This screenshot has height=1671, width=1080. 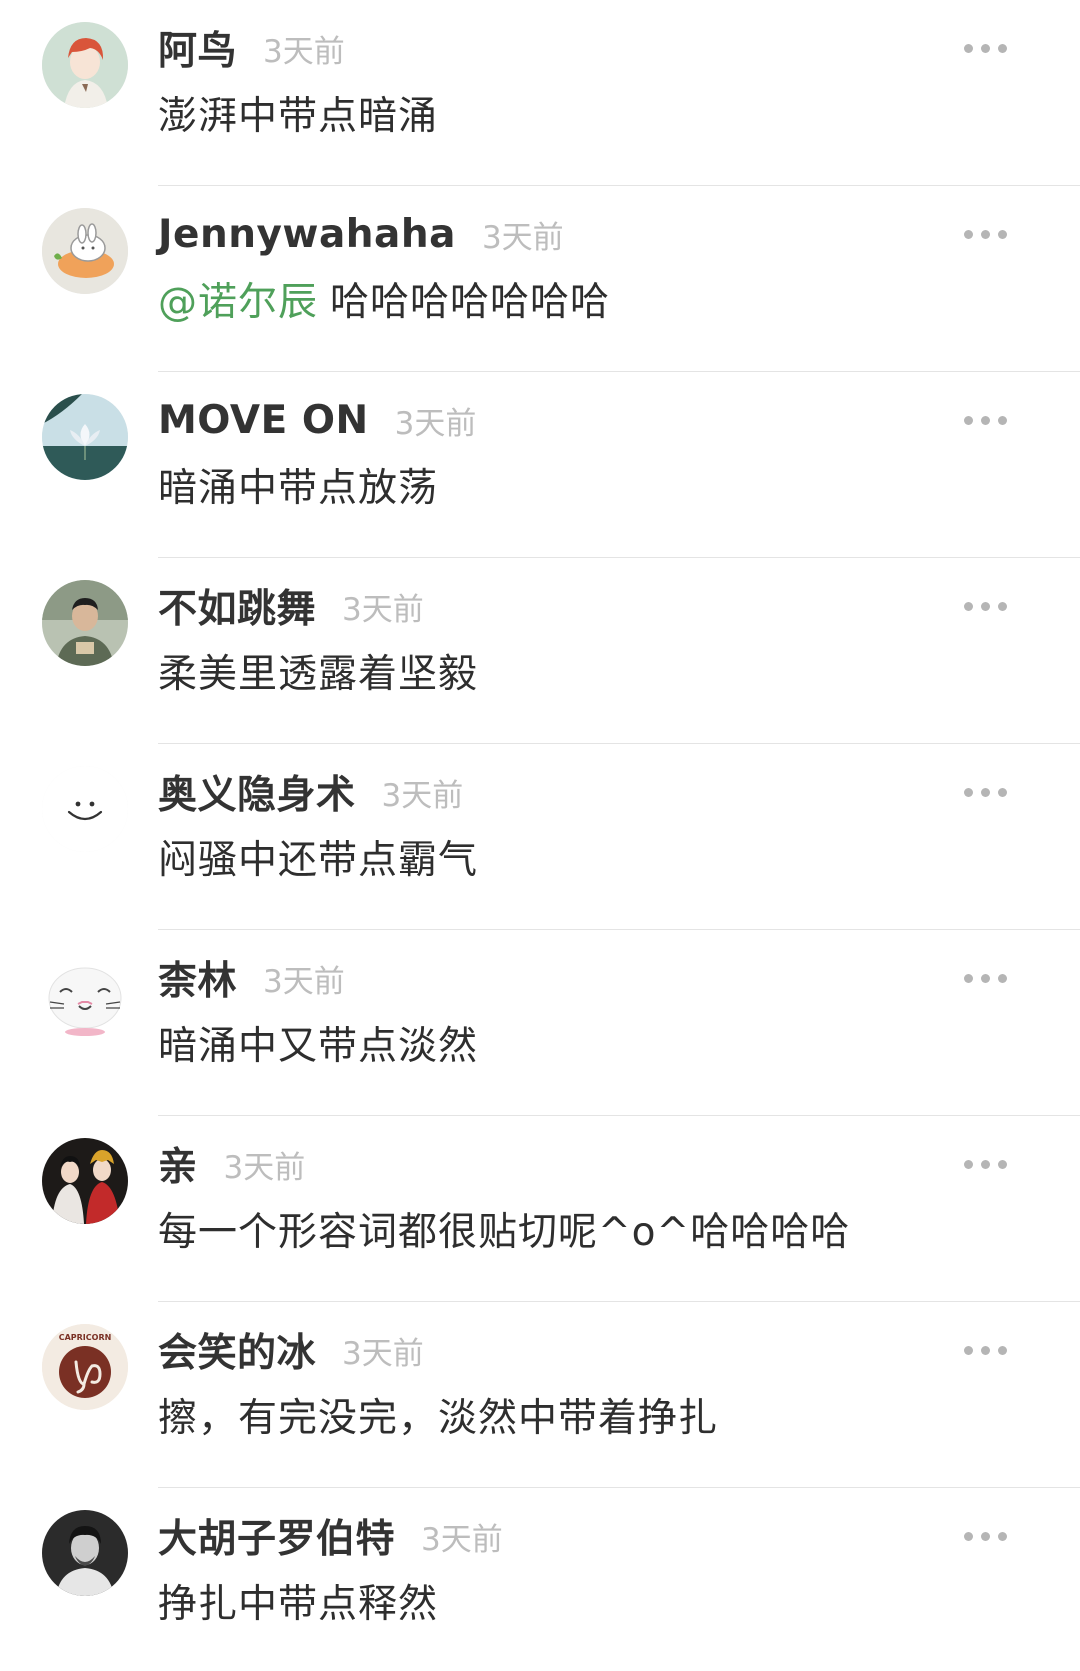 What do you see at coordinates (318, 1046) in the screenshot?
I see `comment-content: 暗涌中又带点淡然` at bounding box center [318, 1046].